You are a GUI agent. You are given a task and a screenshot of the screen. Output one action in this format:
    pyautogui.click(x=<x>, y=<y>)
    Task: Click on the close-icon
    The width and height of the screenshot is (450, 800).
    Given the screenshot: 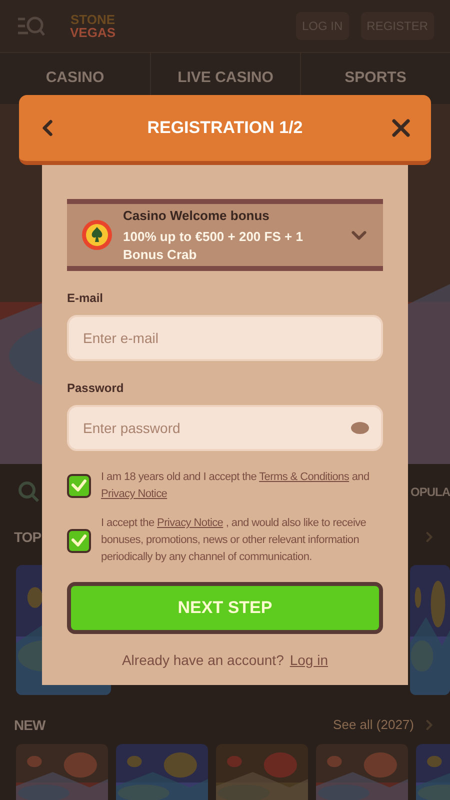 What is the action you would take?
    pyautogui.click(x=401, y=128)
    